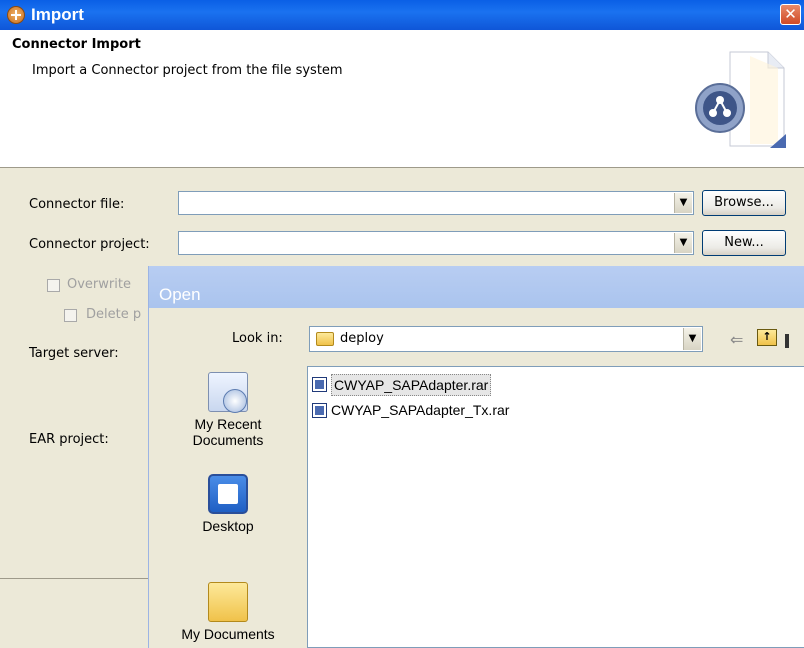  I want to click on view-menu-icon, so click(787, 341).